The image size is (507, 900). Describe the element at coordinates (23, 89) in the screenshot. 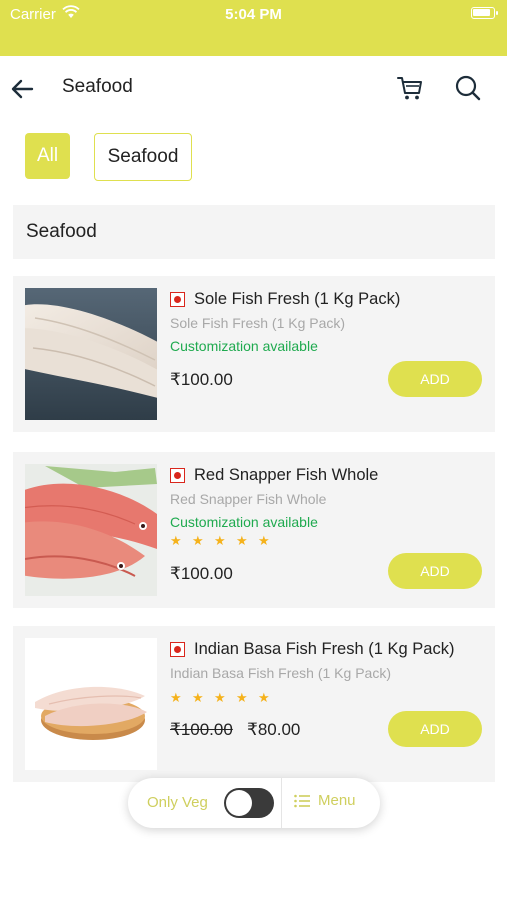

I see `back-arrow-icon` at that location.